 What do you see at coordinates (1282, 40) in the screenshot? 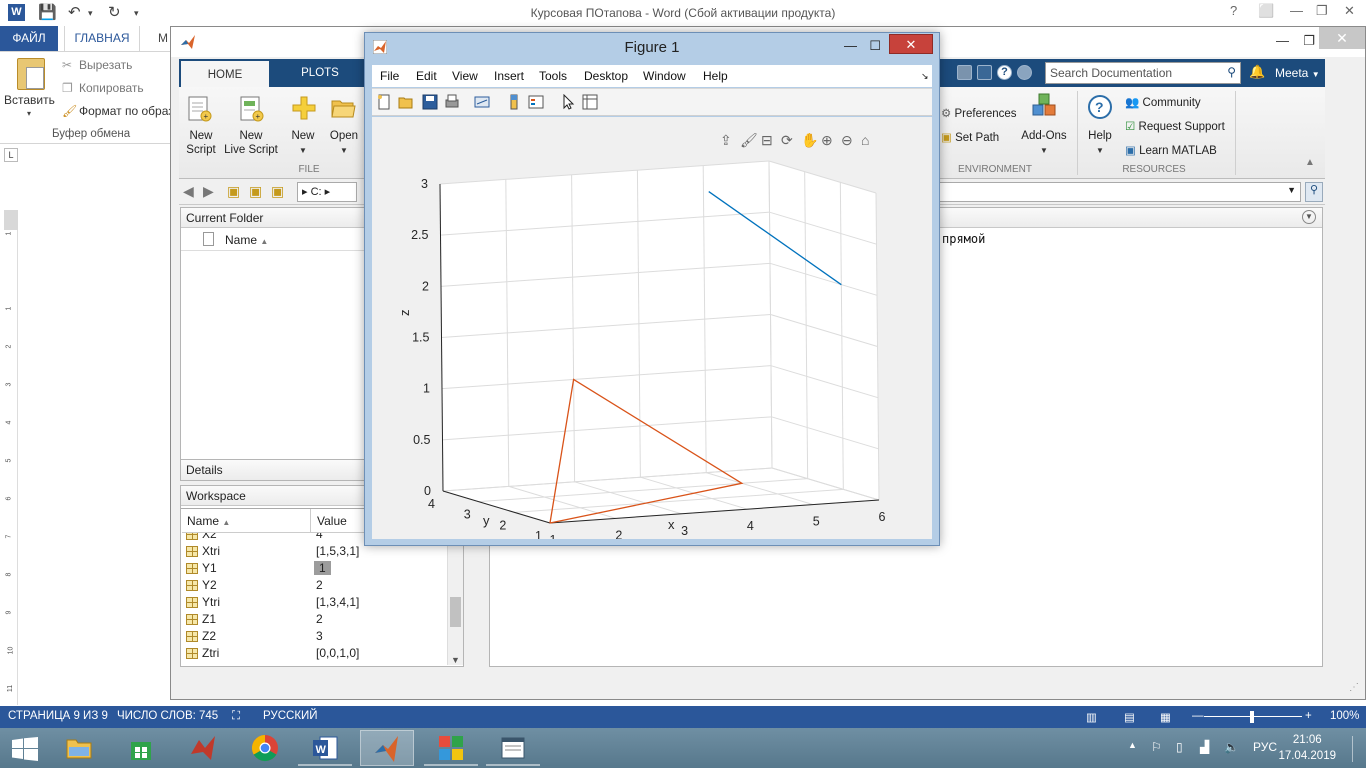
I see `matlab-minimize-button: —` at bounding box center [1282, 40].